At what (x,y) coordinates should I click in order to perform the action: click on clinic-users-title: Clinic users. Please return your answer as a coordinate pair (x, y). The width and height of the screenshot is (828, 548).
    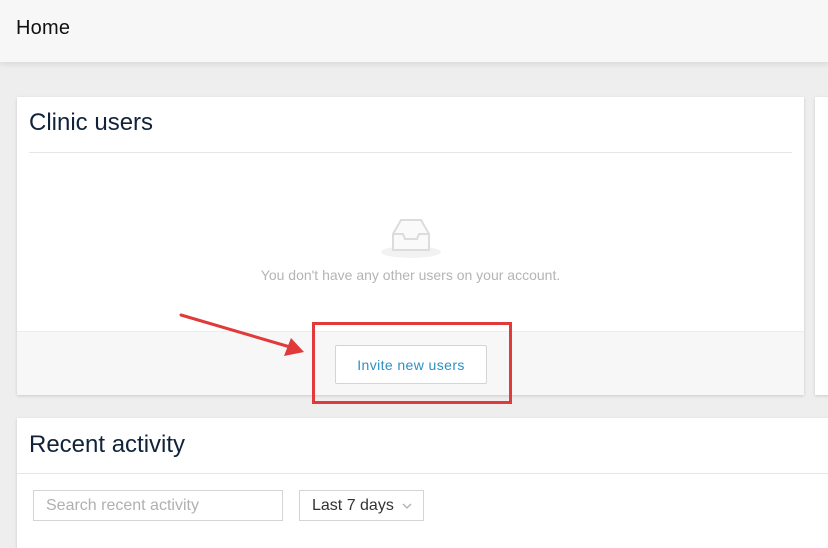
    Looking at the image, I should click on (91, 122).